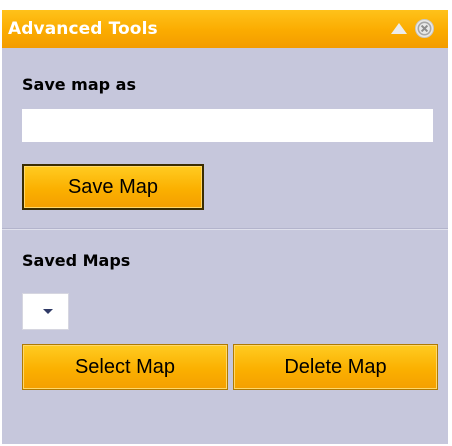 The image size is (452, 446). What do you see at coordinates (225, 29) in the screenshot?
I see `panel-title-bar: Advanced Tools` at bounding box center [225, 29].